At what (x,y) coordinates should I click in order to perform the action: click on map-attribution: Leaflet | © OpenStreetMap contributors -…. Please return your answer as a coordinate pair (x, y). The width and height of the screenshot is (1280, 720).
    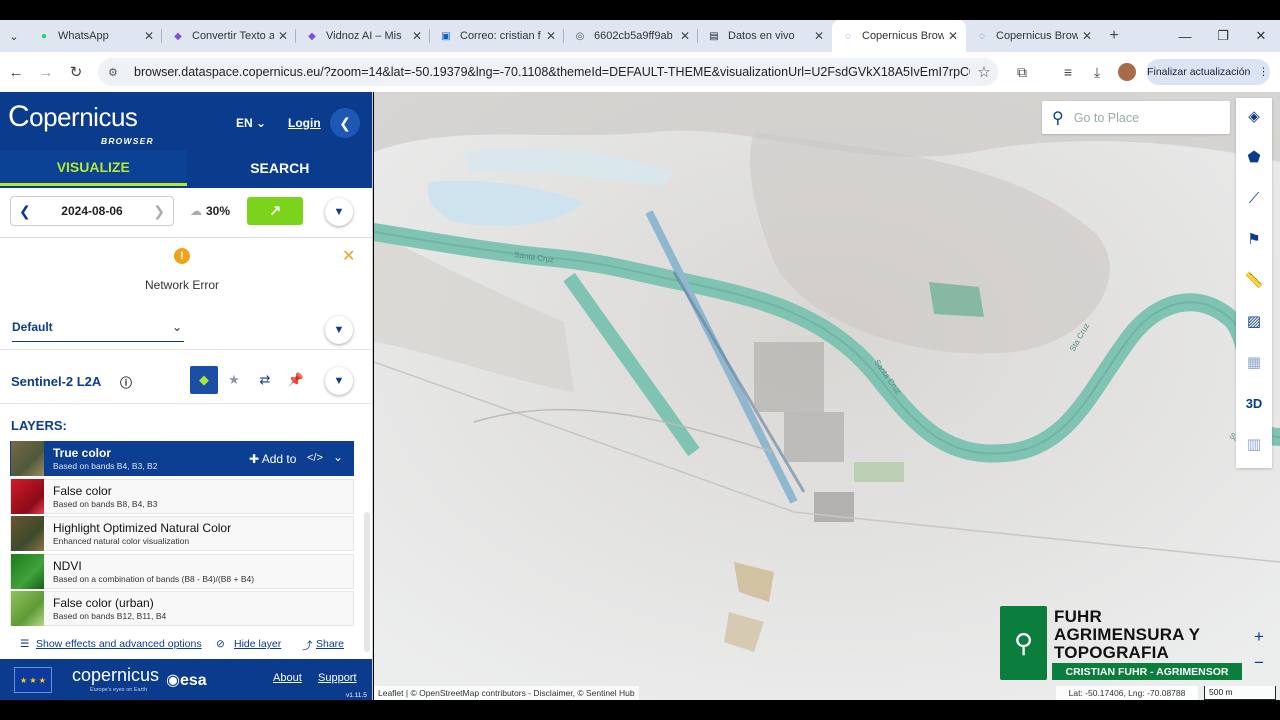
    Looking at the image, I should click on (506, 693).